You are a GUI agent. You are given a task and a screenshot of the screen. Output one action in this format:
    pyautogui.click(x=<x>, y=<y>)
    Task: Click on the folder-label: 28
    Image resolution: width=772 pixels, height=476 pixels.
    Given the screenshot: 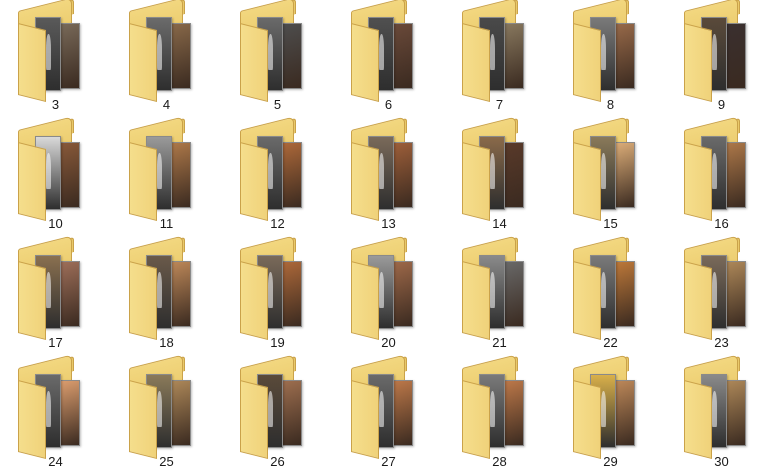 What is the action you would take?
    pyautogui.click(x=499, y=461)
    